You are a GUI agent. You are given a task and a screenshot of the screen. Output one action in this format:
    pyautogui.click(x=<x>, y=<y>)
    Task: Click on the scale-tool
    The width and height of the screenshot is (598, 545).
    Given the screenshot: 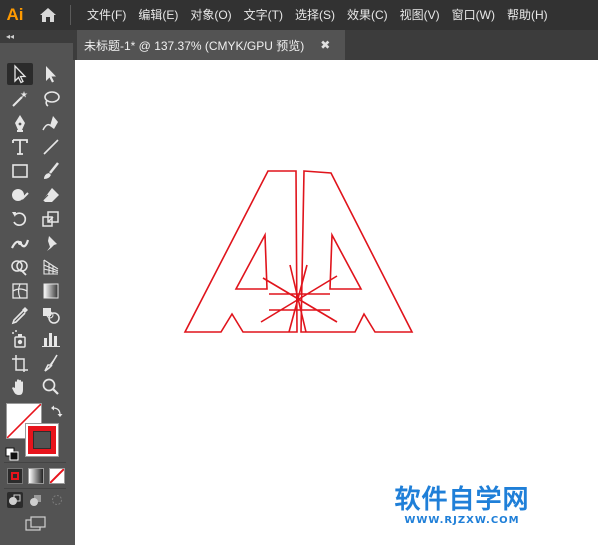 What is the action you would take?
    pyautogui.click(x=51, y=219)
    